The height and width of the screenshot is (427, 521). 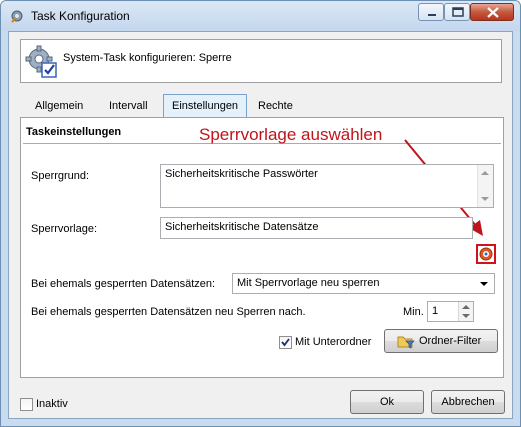 I want to click on window-title: Task Konfiguration, so click(x=80, y=16).